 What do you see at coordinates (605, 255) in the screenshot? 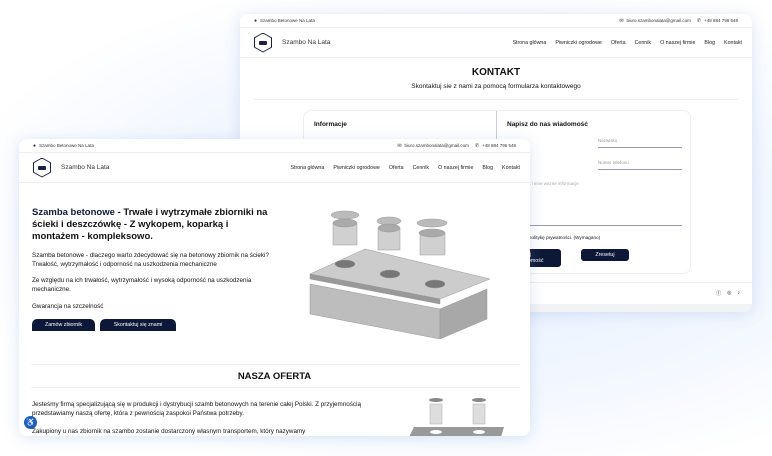
I see `reset-button: Zresetuj` at bounding box center [605, 255].